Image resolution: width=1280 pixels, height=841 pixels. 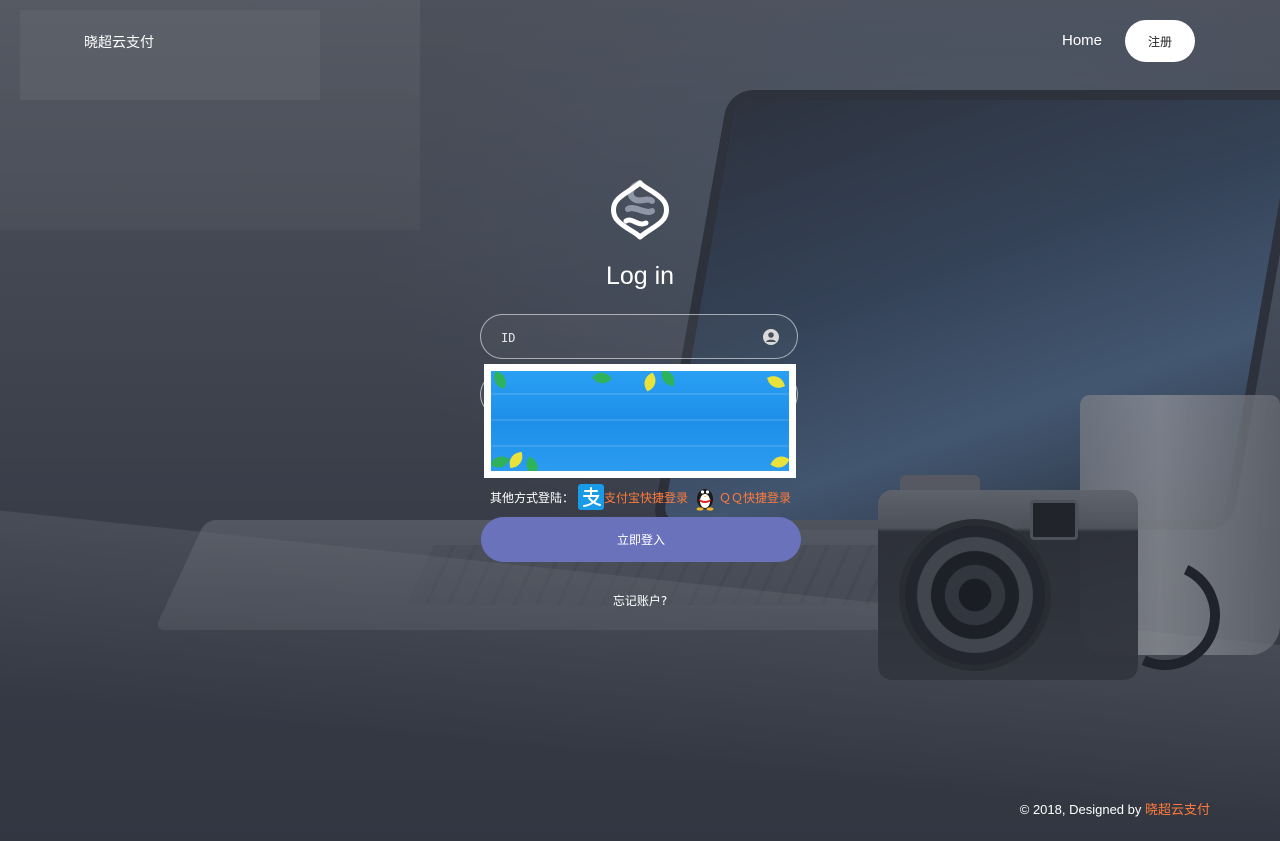 I want to click on alipay-login-link: 支付宝快捷登录, so click(x=646, y=497).